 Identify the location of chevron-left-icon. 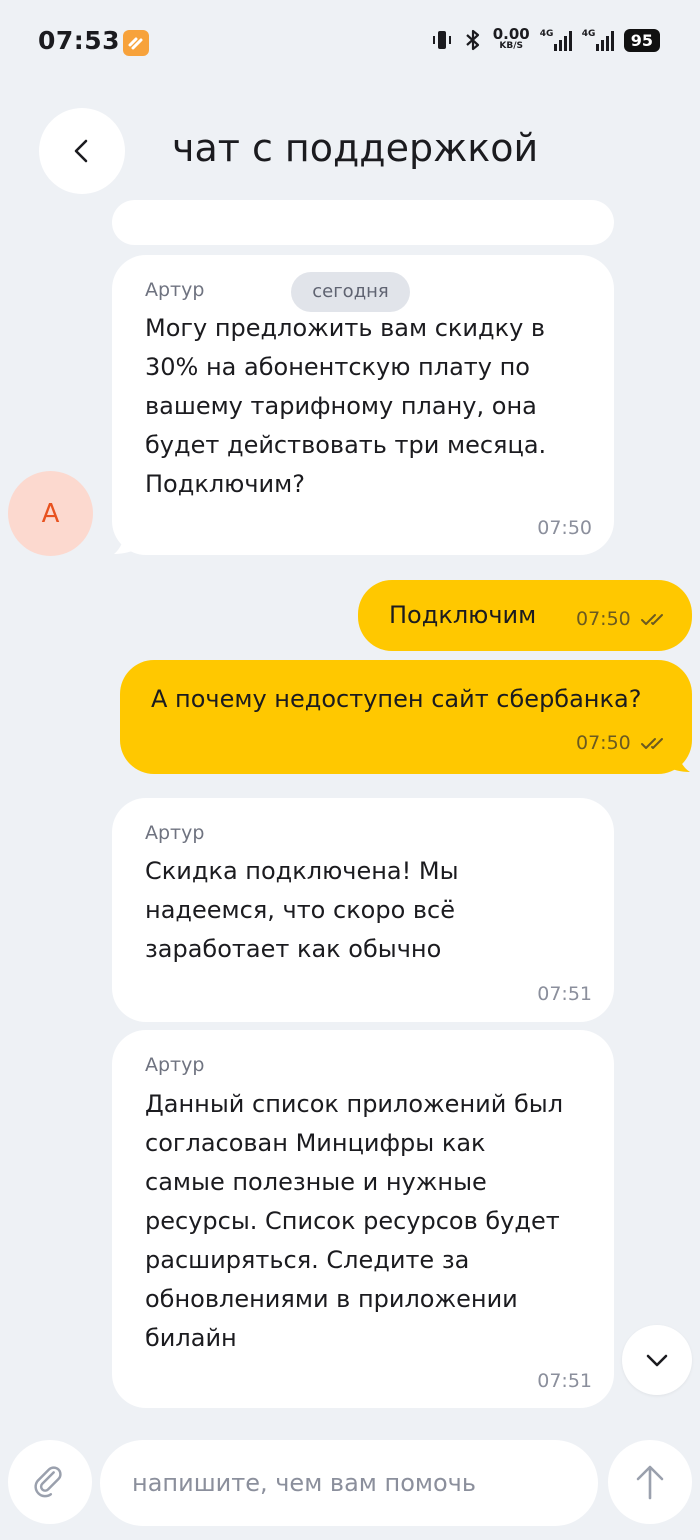
(81, 151).